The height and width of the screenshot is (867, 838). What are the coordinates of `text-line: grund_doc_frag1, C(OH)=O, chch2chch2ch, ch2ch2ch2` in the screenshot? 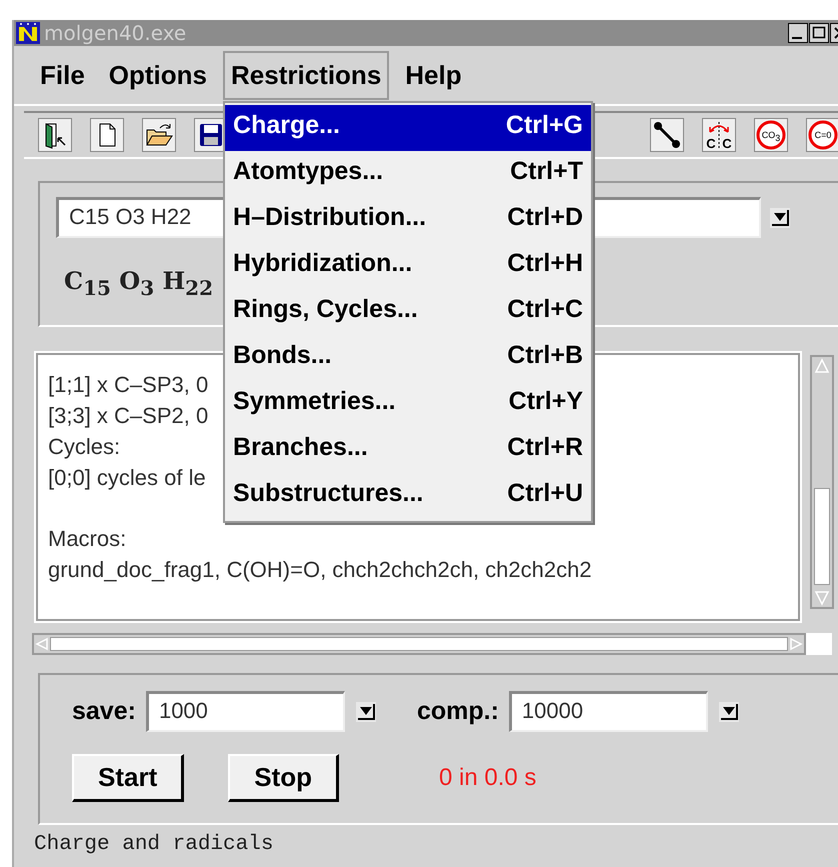 It's located at (320, 570).